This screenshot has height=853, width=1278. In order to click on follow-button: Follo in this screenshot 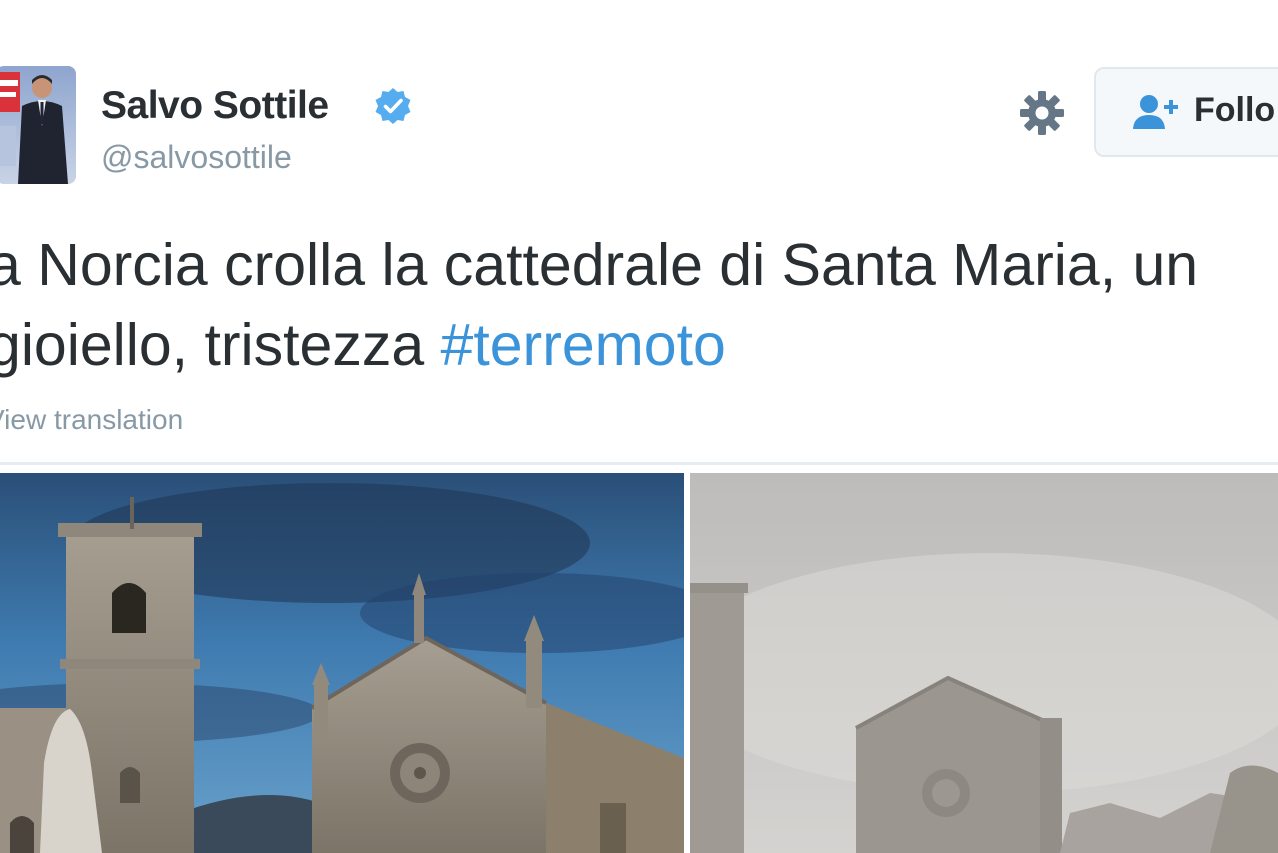, I will do `click(1186, 112)`.